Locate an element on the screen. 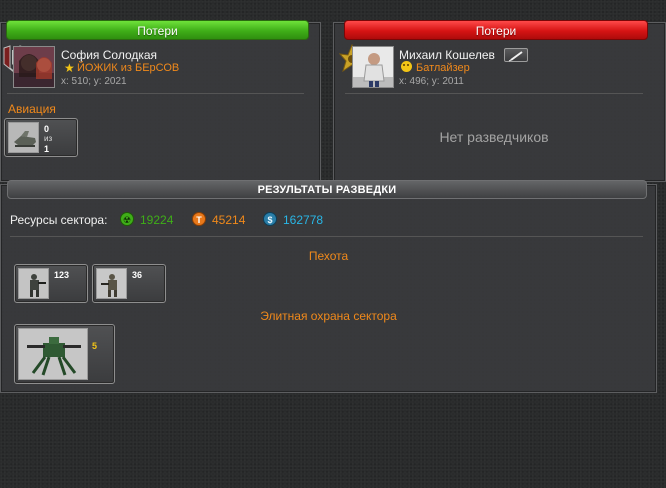  infantry-unit-count: 123 is located at coordinates (62, 275).